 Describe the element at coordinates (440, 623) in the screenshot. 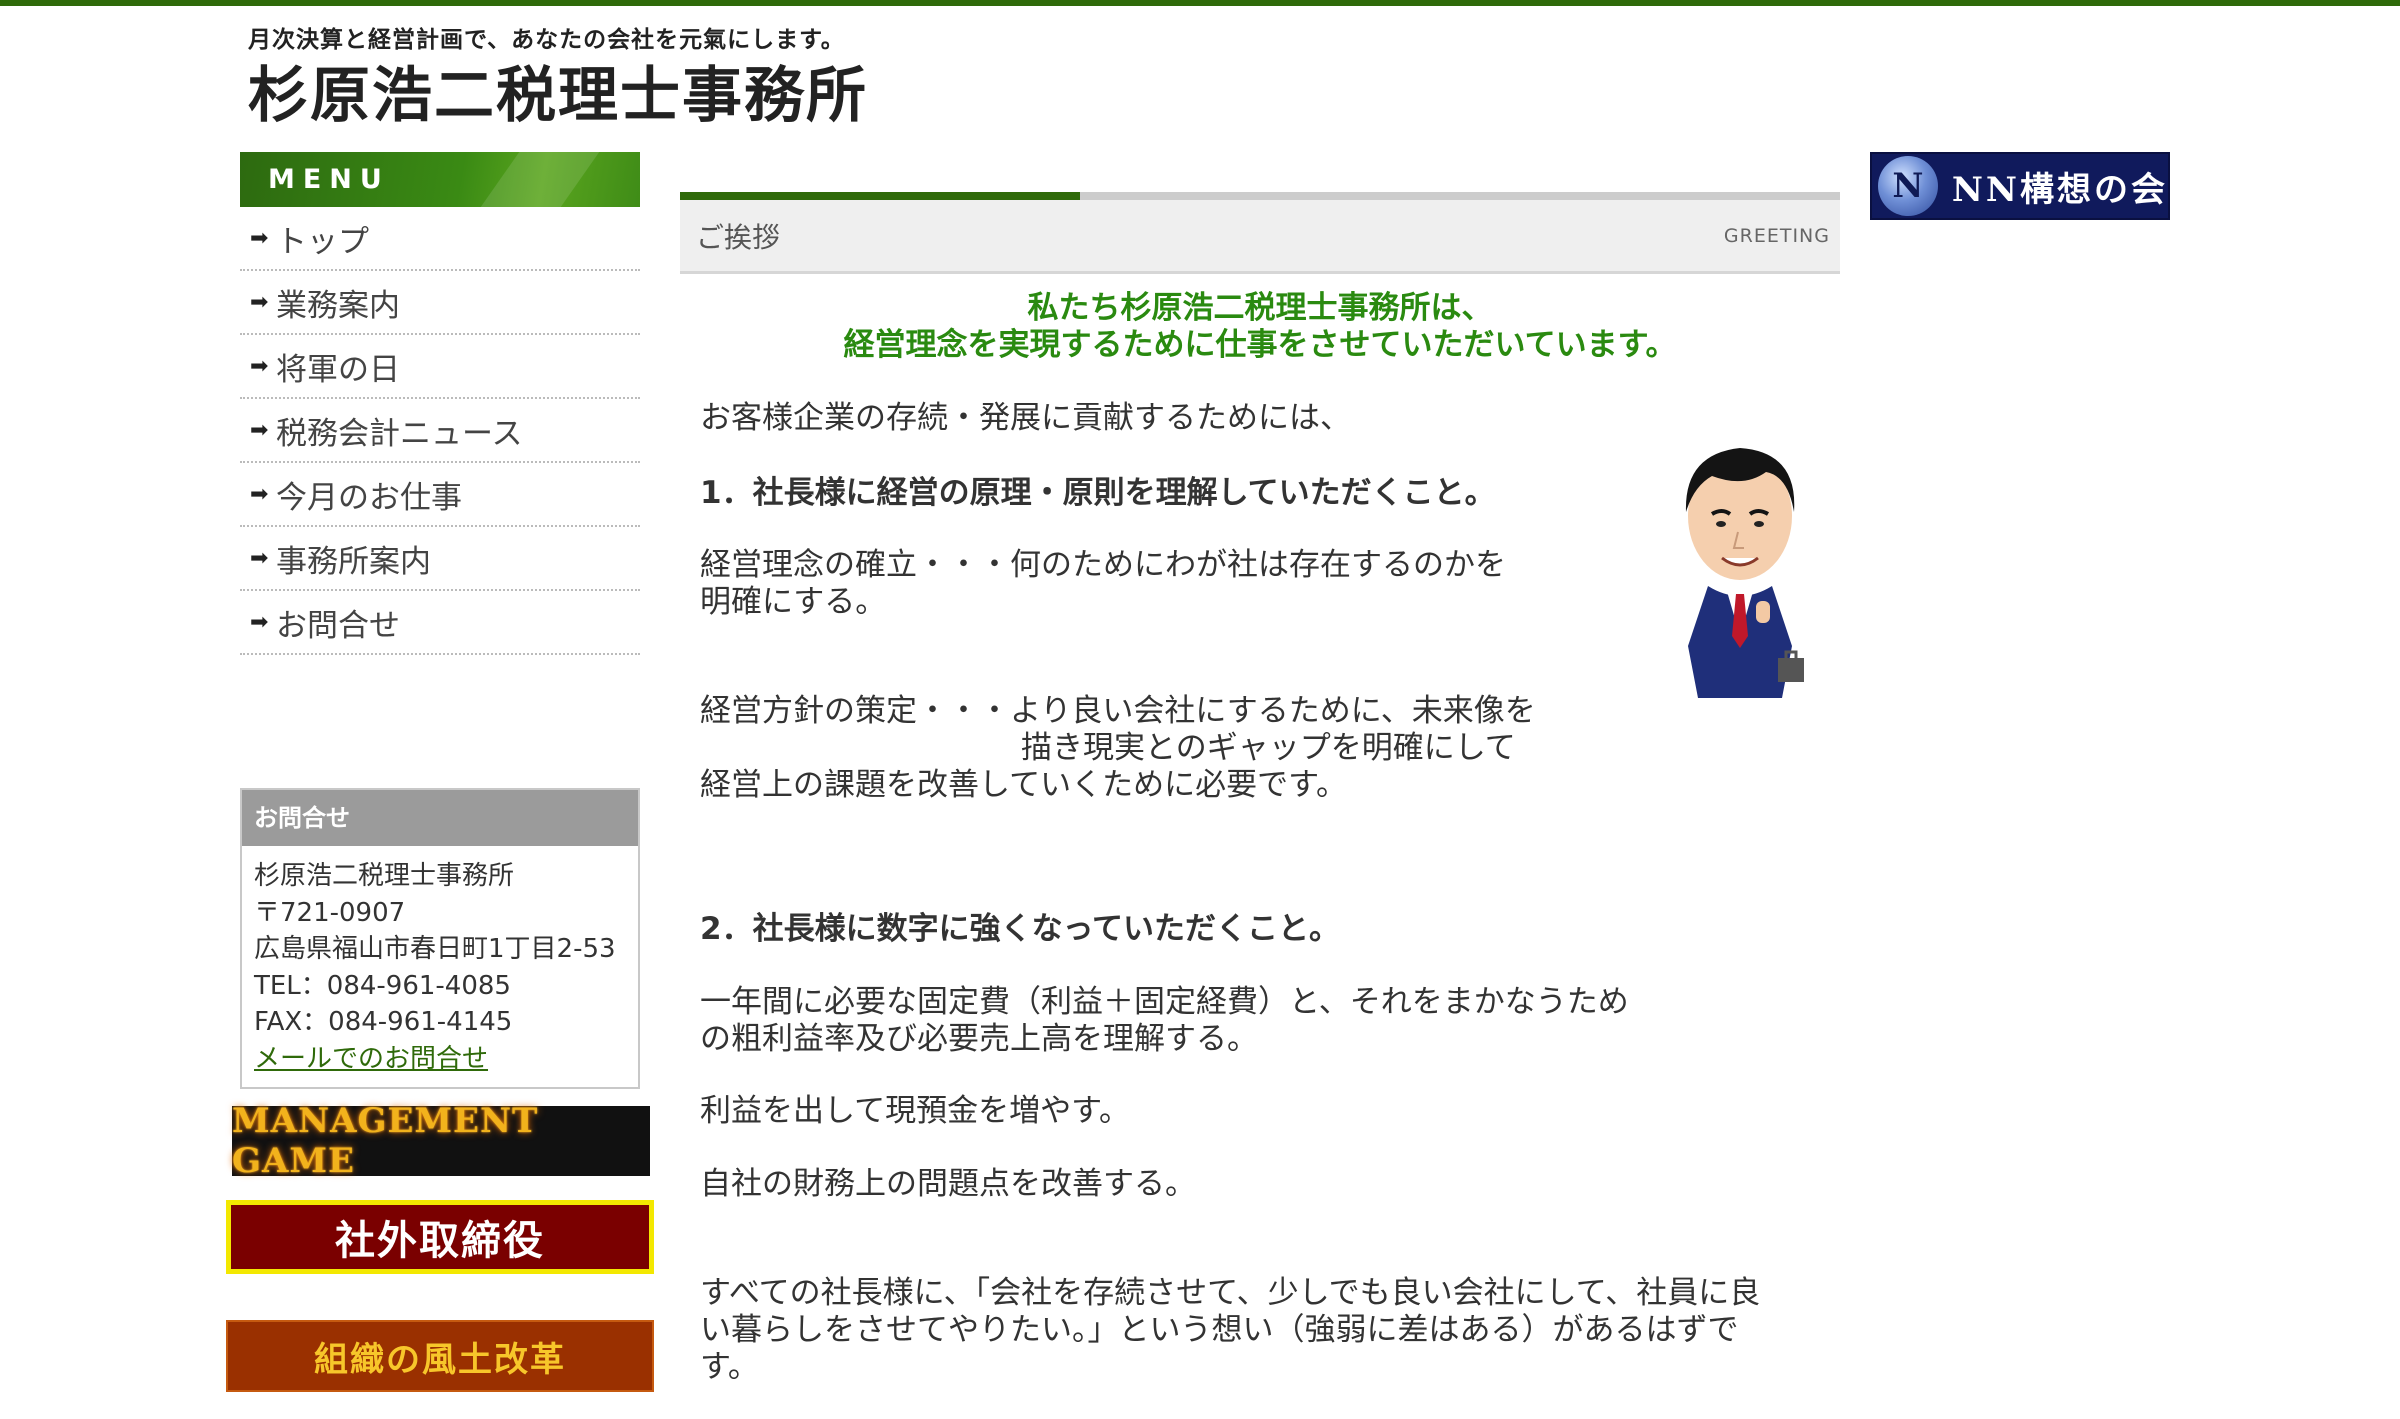

I see `menu-item-contact: ➡ お問合せ` at that location.